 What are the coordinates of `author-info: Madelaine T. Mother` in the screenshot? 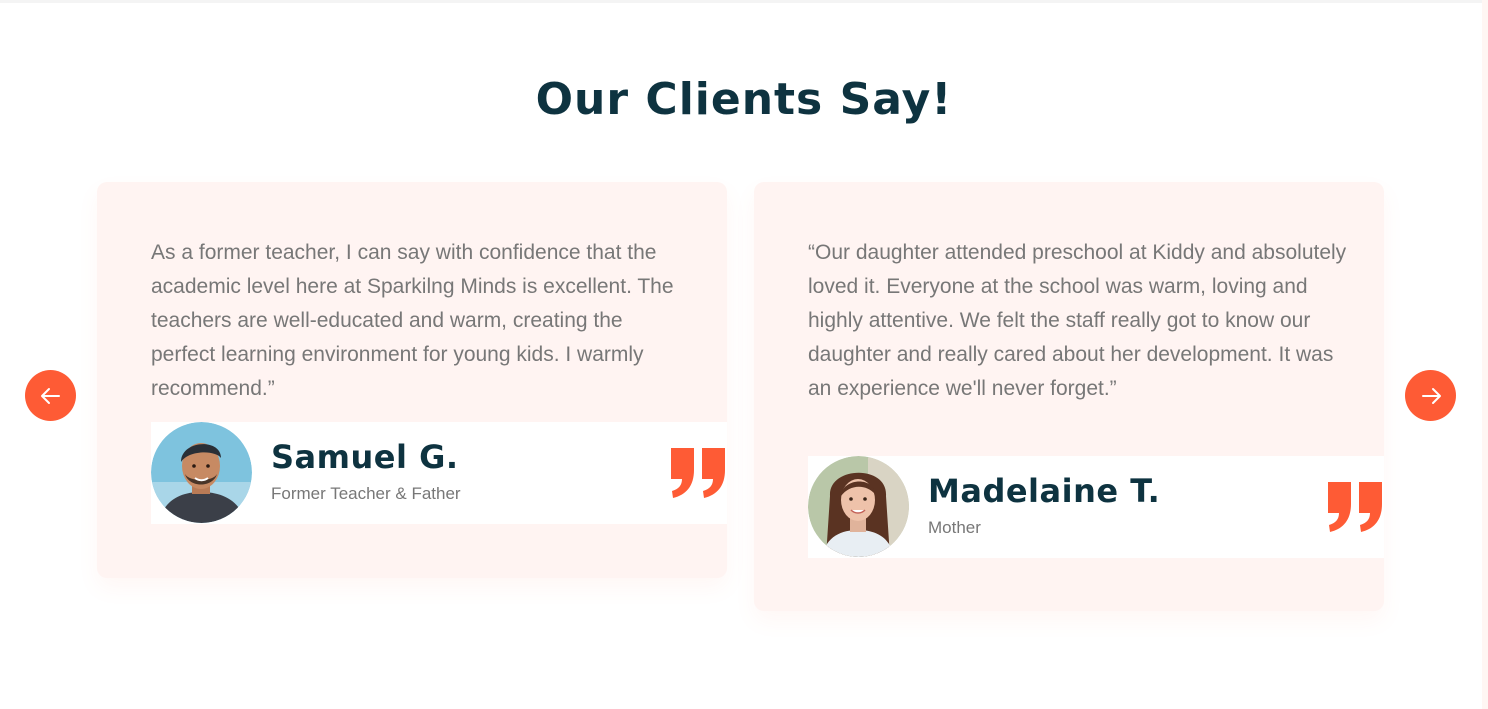 It's located at (1096, 507).